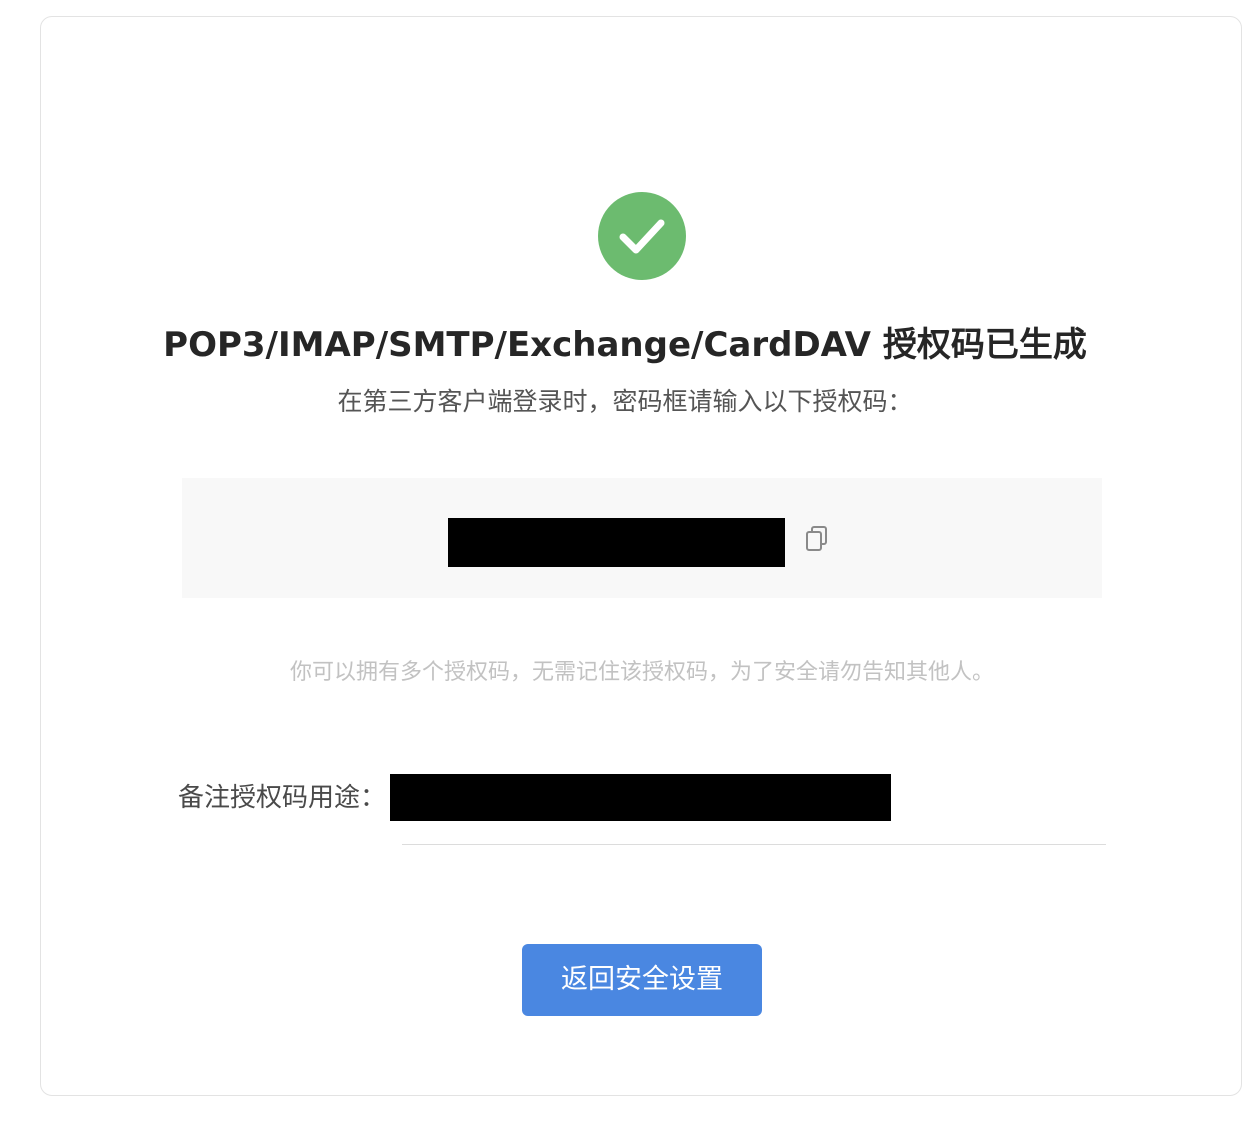  I want to click on check-circle-icon, so click(642, 236).